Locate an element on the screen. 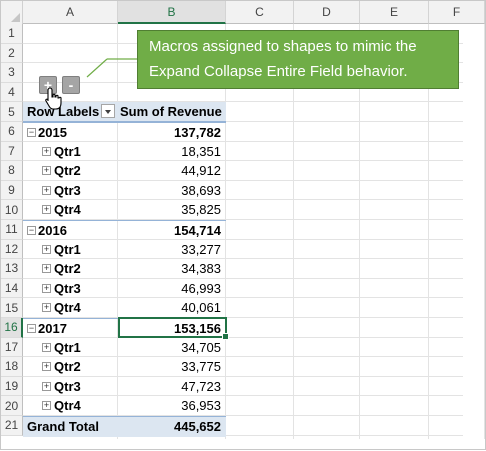 The width and height of the screenshot is (486, 451). callout-line-1: Macros assigned to shapes to mimic the is located at coordinates (283, 46).